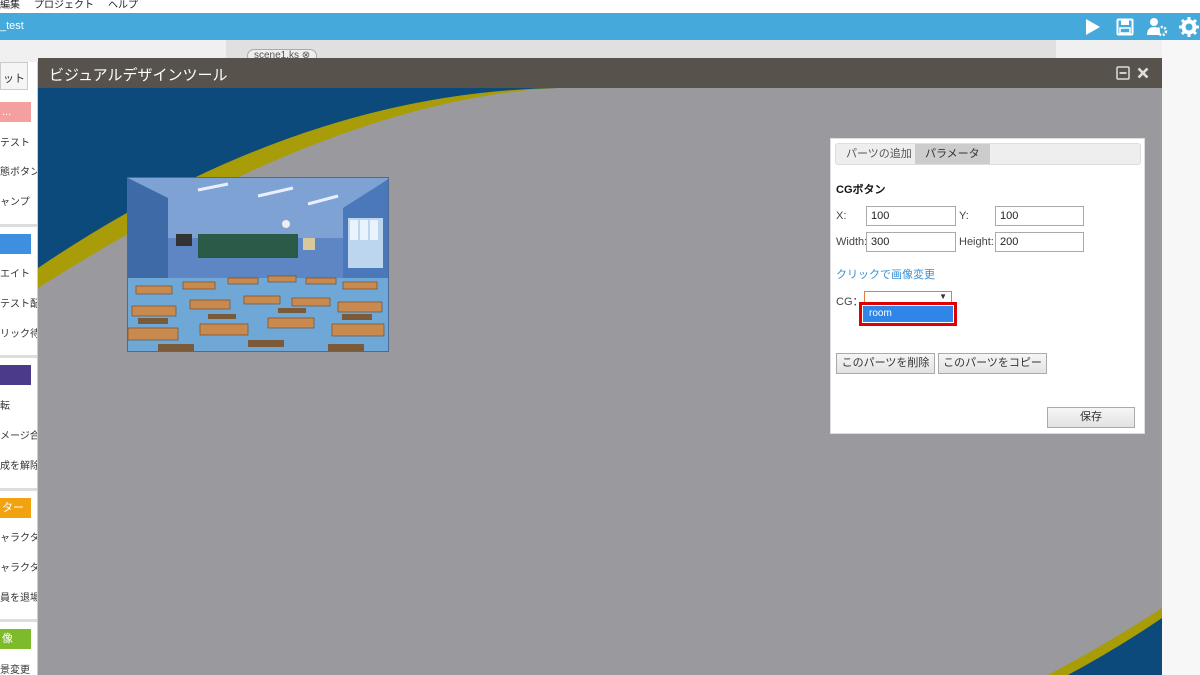 This screenshot has height=675, width=1200. What do you see at coordinates (861, 190) in the screenshot?
I see `part-type-heading: CGボタン` at bounding box center [861, 190].